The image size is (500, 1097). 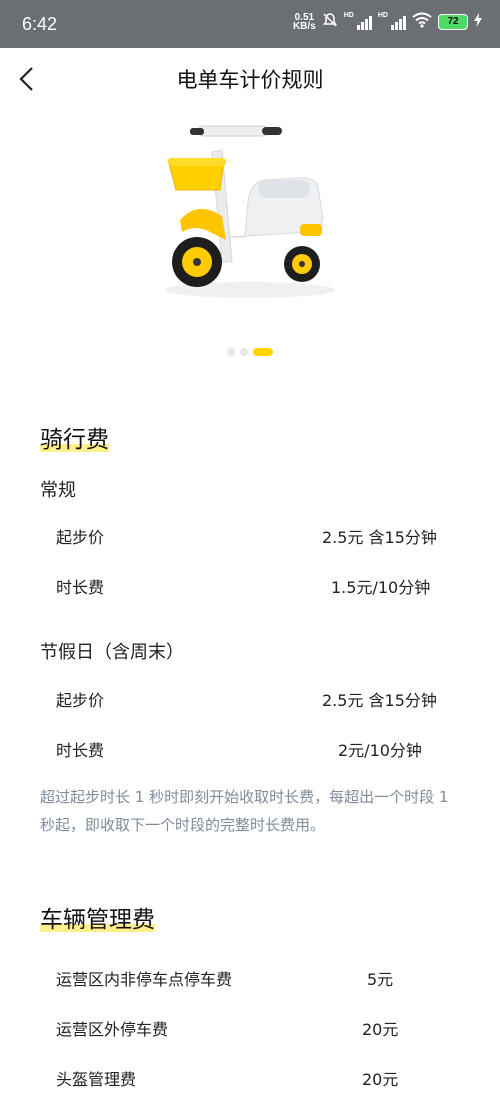 I want to click on fee-value: 1.5元/10分钟, so click(x=381, y=587).